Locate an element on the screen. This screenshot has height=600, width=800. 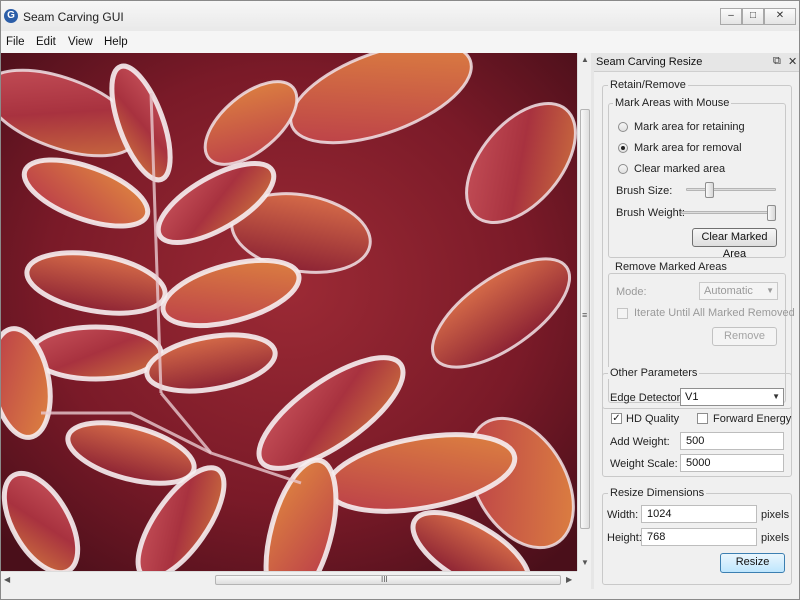
float-icon: ⧉ is located at coordinates (777, 61).